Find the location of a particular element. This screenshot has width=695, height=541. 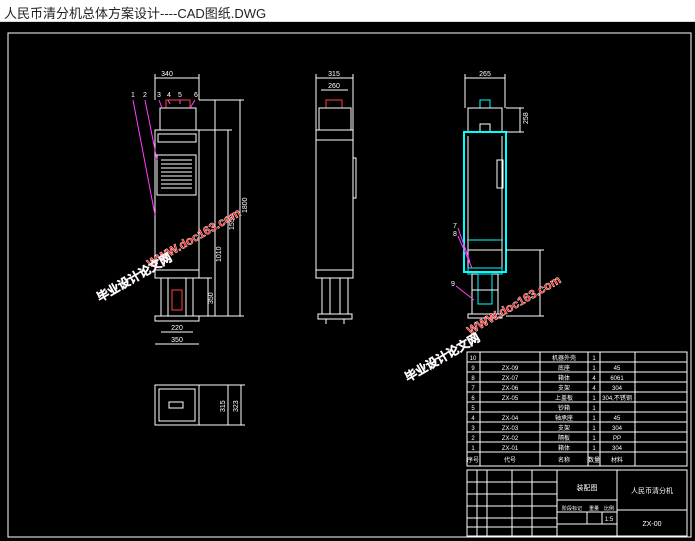

bom-no: 5 is located at coordinates (473, 409).